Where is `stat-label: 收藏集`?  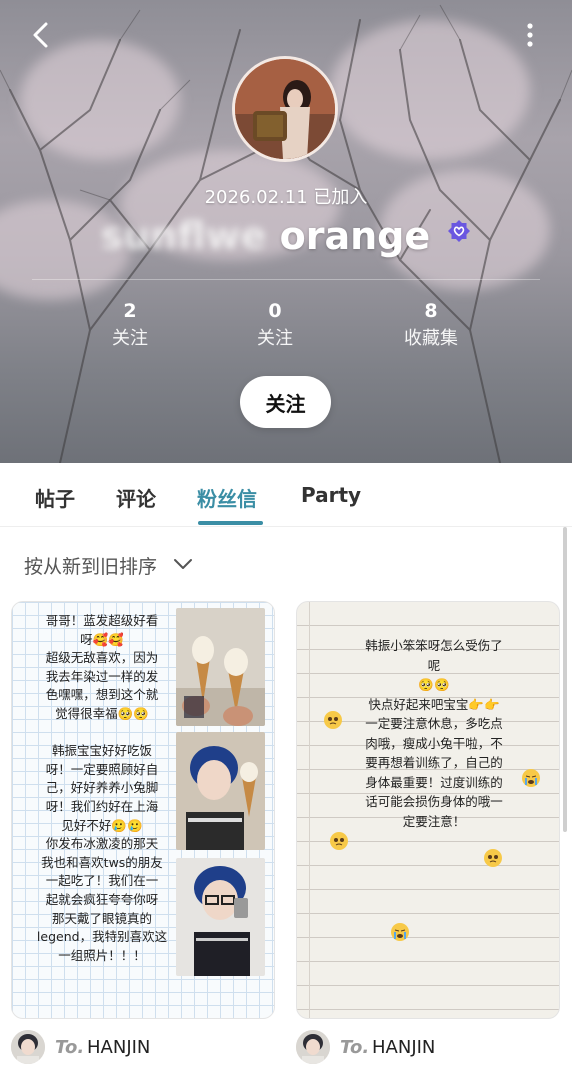 stat-label: 收藏集 is located at coordinates (431, 338).